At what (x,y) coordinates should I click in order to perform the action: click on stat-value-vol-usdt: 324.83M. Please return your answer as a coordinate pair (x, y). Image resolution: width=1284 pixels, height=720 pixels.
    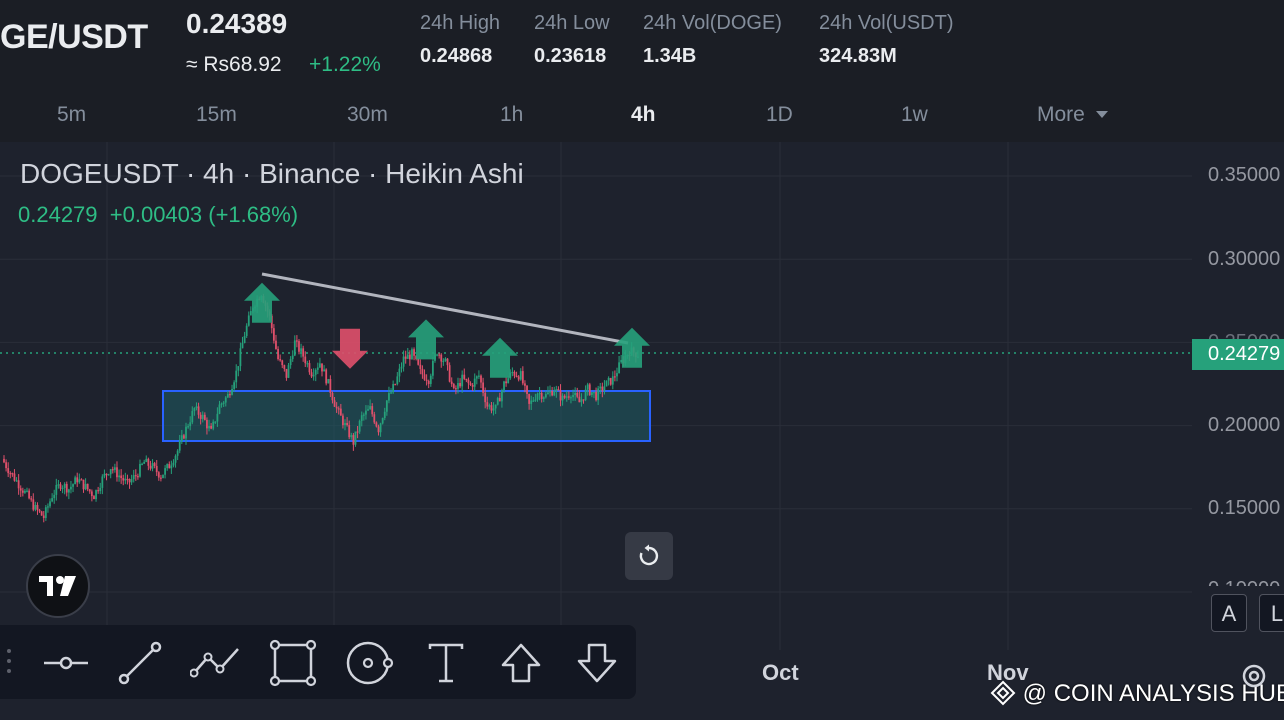
    Looking at the image, I should click on (858, 56).